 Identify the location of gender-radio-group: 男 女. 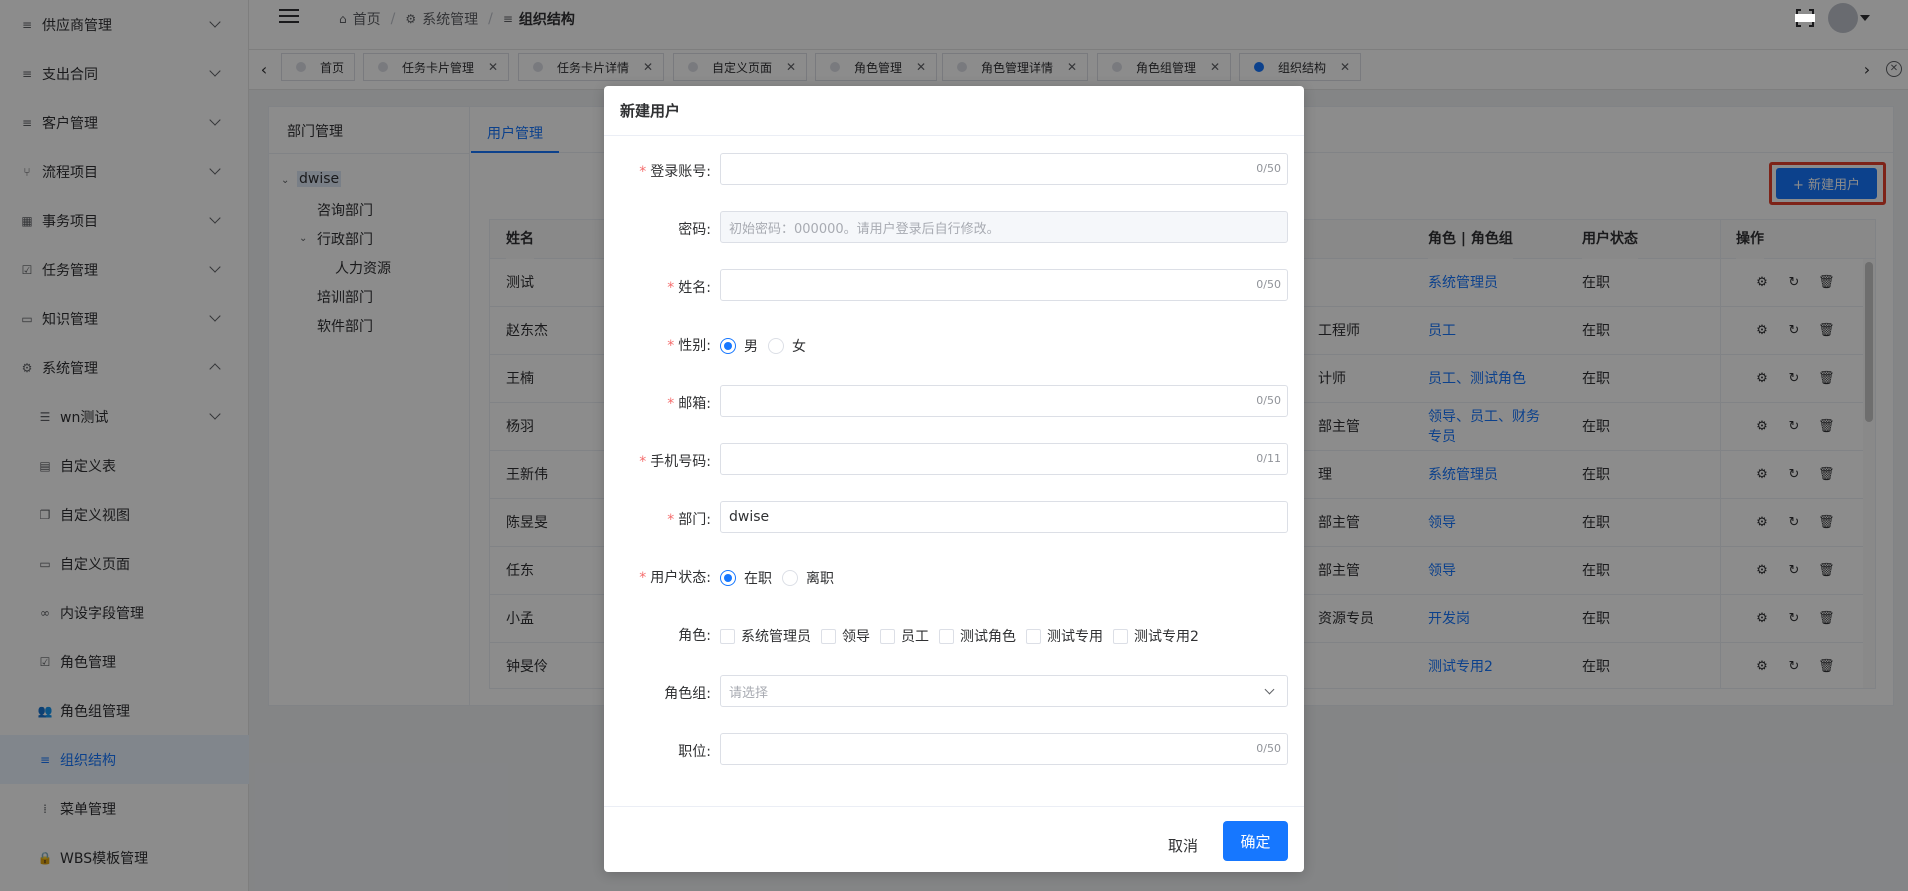
(768, 346).